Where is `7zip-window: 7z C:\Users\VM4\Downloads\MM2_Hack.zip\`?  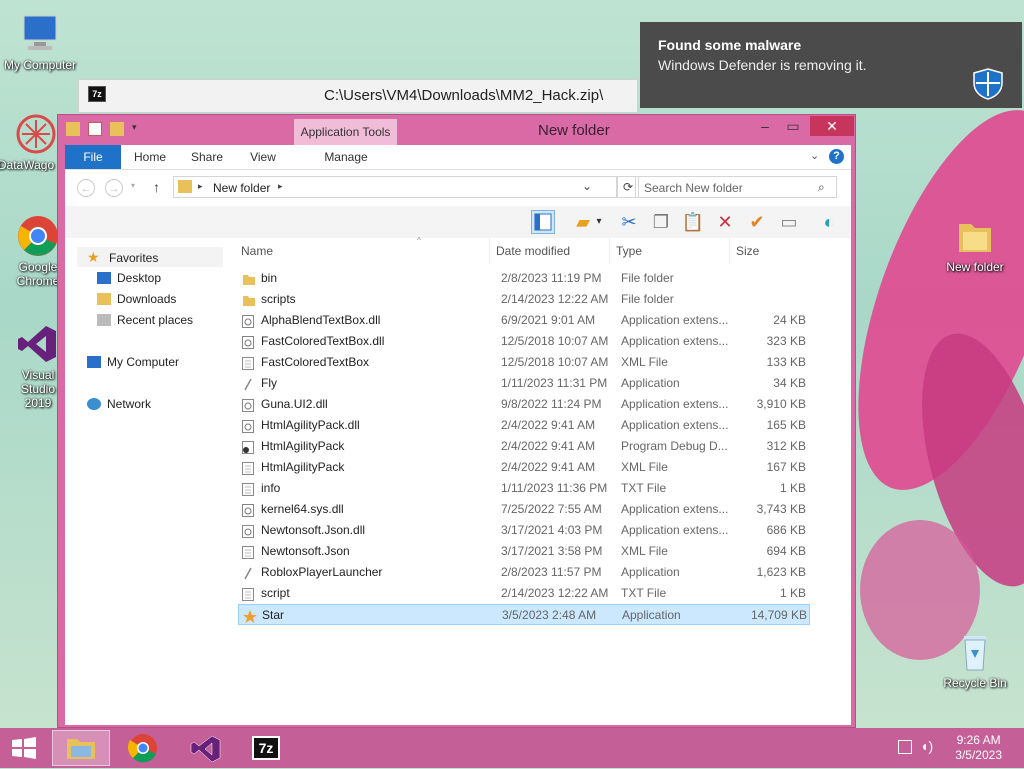 7zip-window: 7z C:\Users\VM4\Downloads\MM2_Hack.zip\ is located at coordinates (358, 96).